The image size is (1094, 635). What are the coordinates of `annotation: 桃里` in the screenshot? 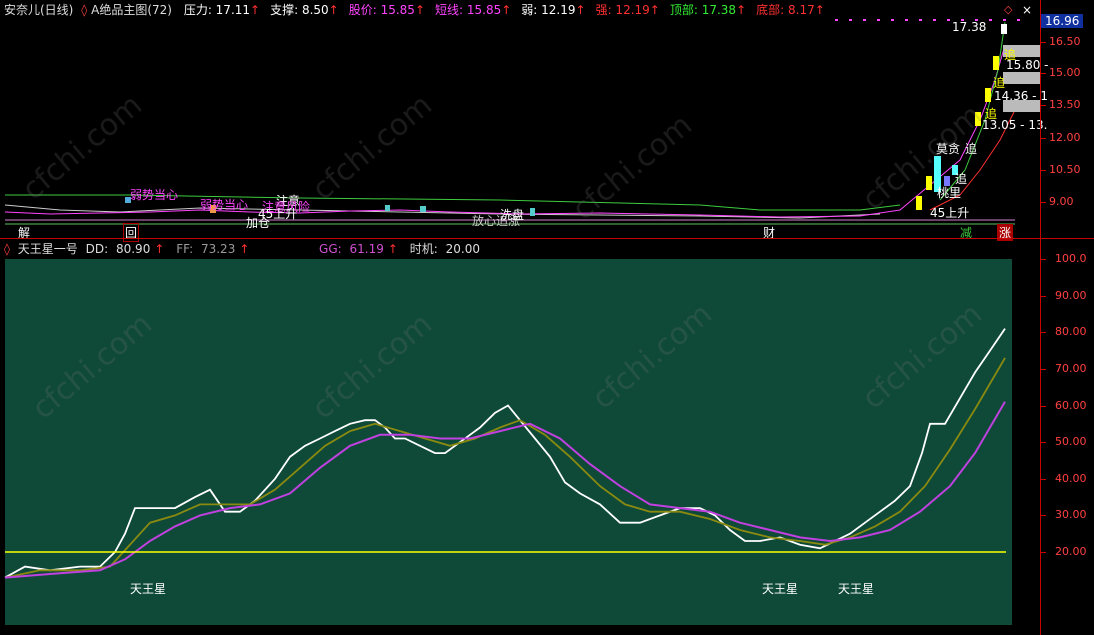 It's located at (949, 193).